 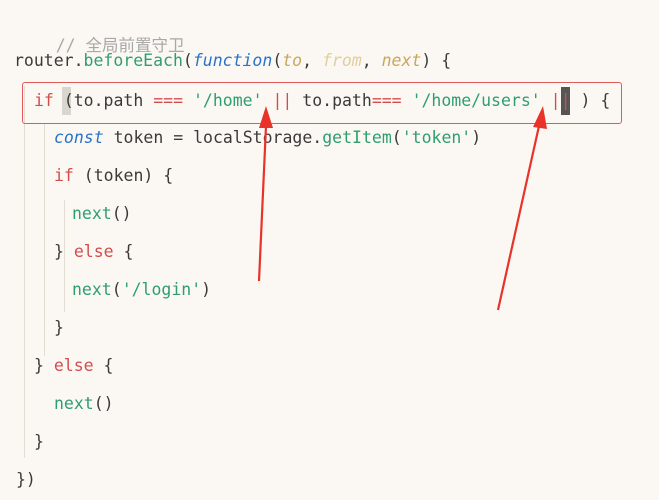 What do you see at coordinates (322, 103) in the screenshot?
I see `highlight-box` at bounding box center [322, 103].